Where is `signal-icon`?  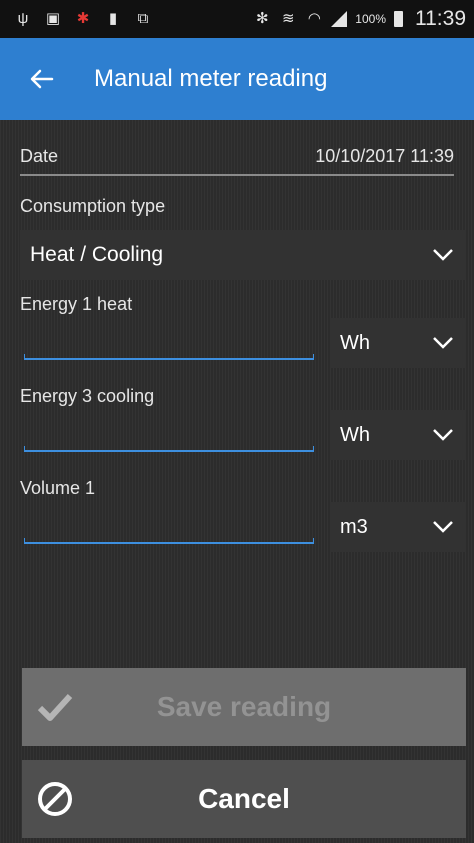
signal-icon is located at coordinates (339, 19).